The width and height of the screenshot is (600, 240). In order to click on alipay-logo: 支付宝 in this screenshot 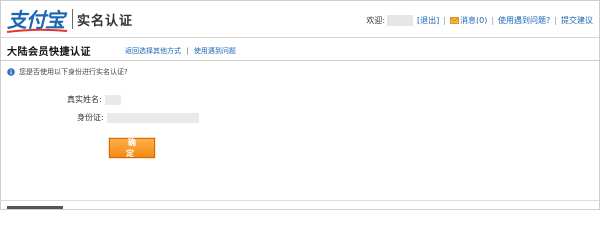, I will do `click(37, 19)`.